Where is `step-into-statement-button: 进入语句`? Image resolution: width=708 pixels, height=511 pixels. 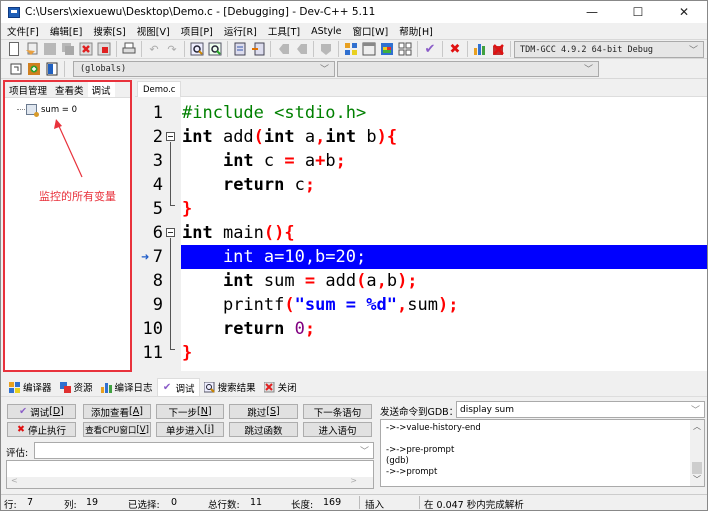 step-into-statement-button: 进入语句 is located at coordinates (337, 429).